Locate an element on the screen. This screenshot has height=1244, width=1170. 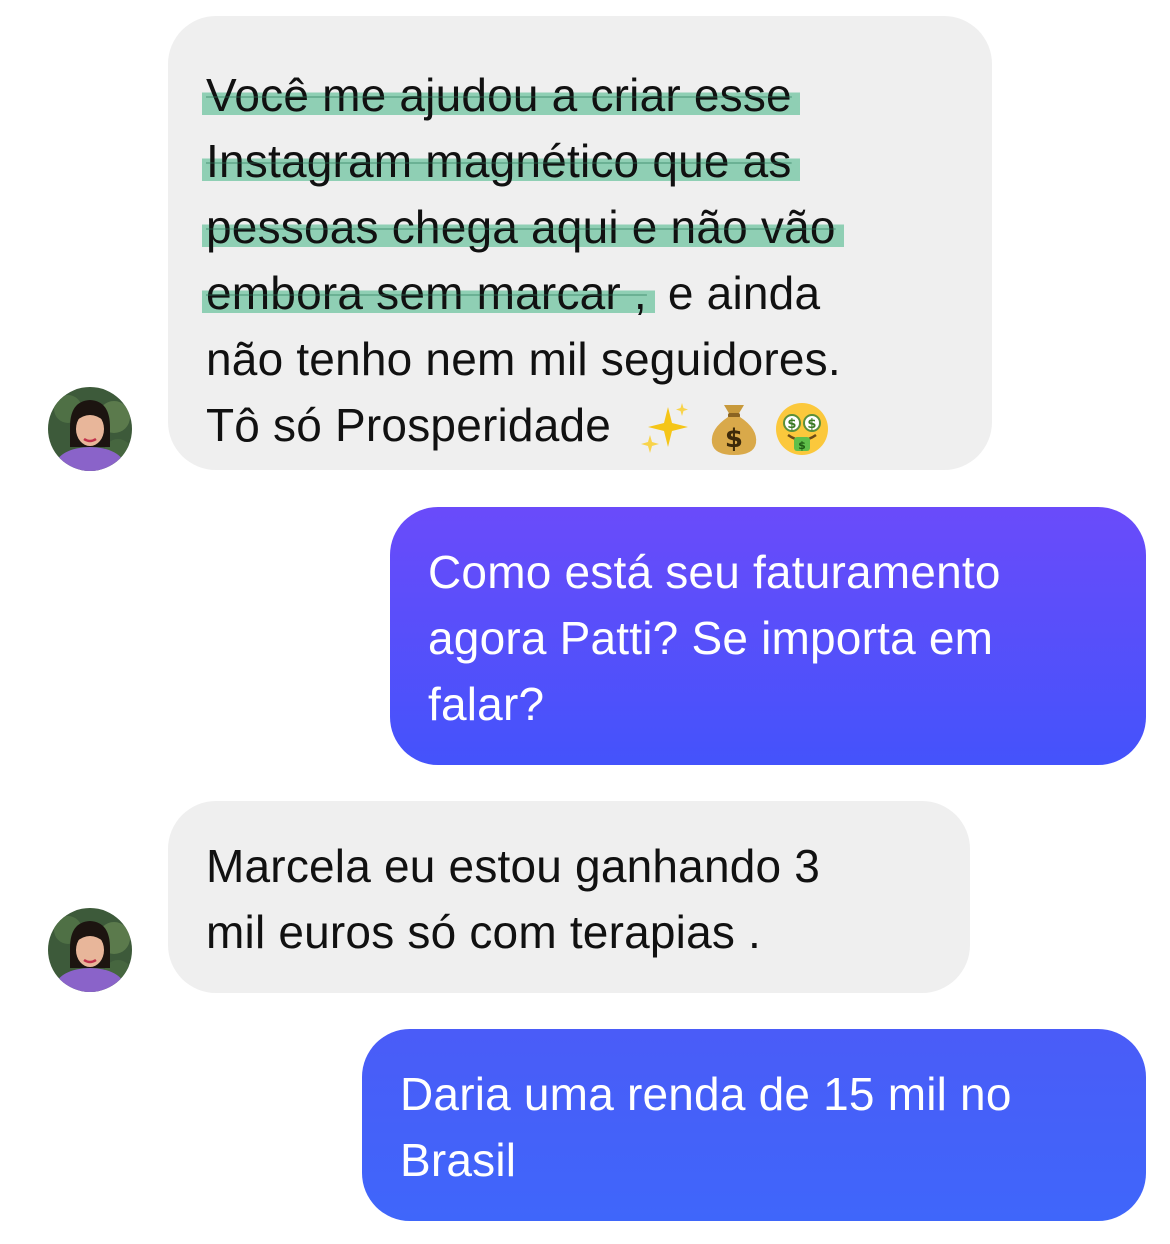
message-line: Tô só Prosperidade $ $ $ $ is located at coordinates (599, 425).